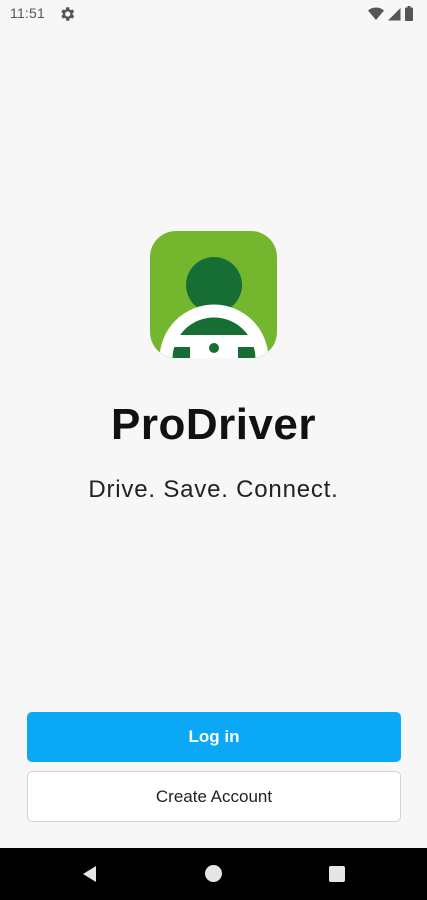 This screenshot has width=427, height=900. What do you see at coordinates (213, 489) in the screenshot?
I see `app-tagline: Drive. Save. Connect.` at bounding box center [213, 489].